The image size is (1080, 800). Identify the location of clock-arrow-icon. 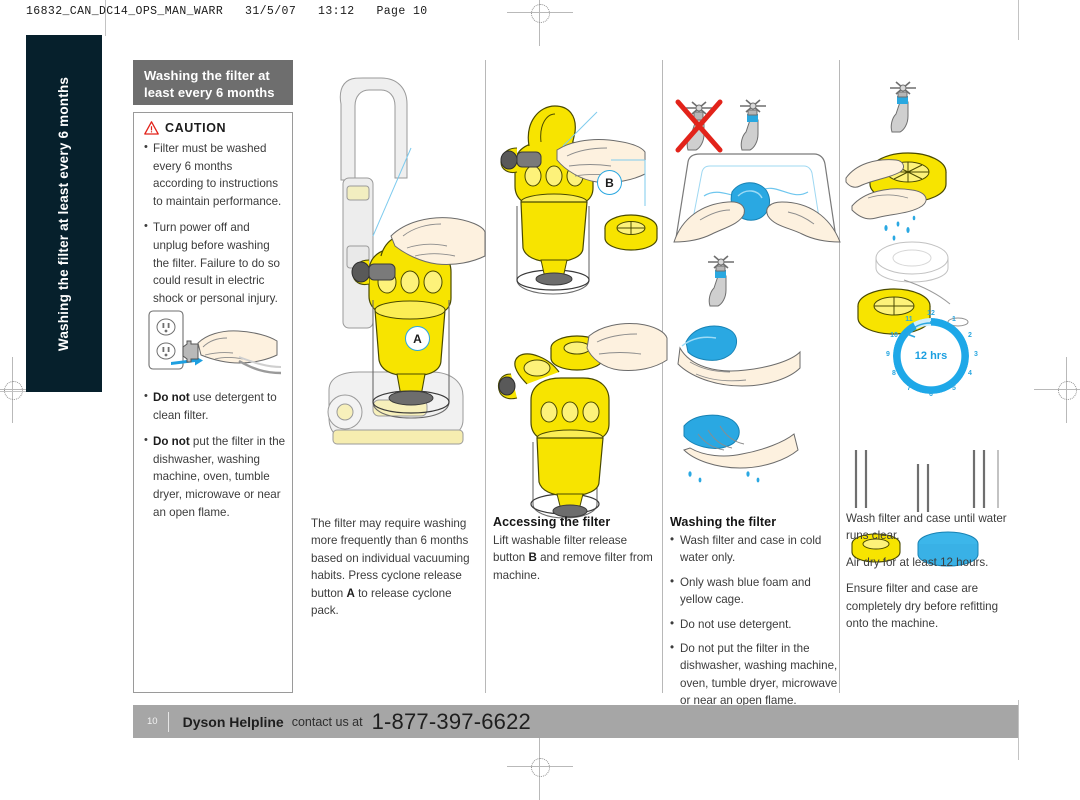
(918, 329).